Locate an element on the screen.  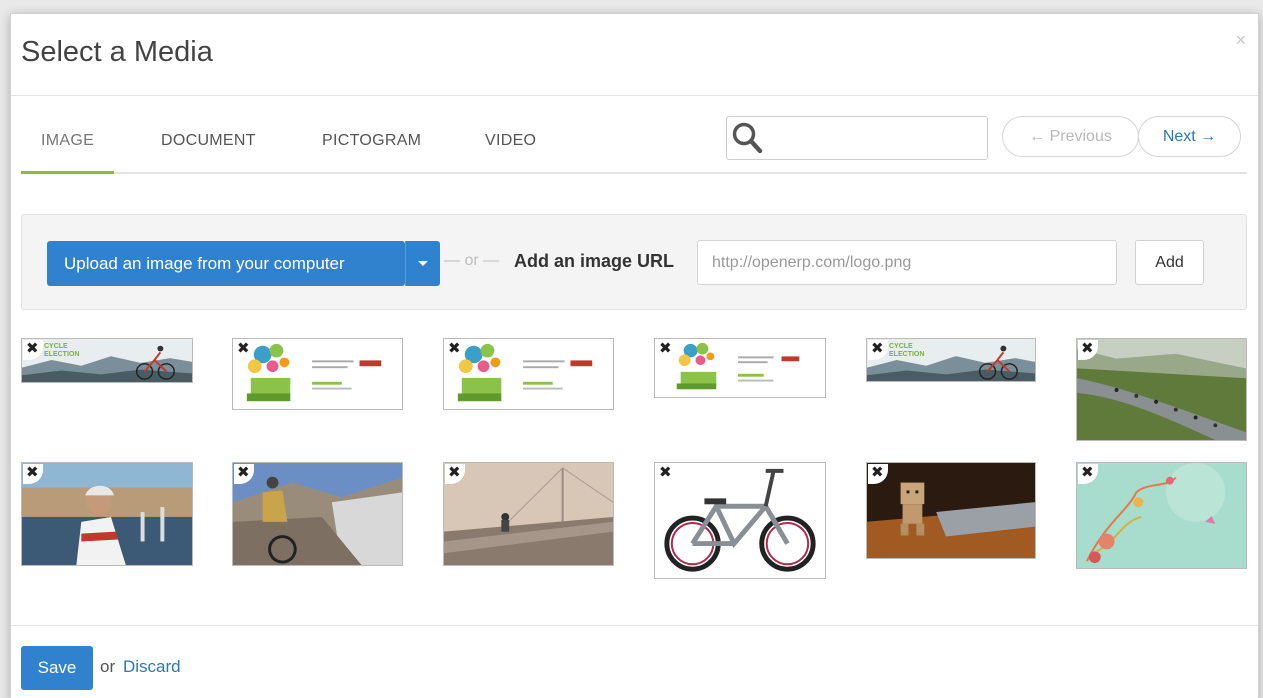
add-url-button: Add is located at coordinates (1169, 262).